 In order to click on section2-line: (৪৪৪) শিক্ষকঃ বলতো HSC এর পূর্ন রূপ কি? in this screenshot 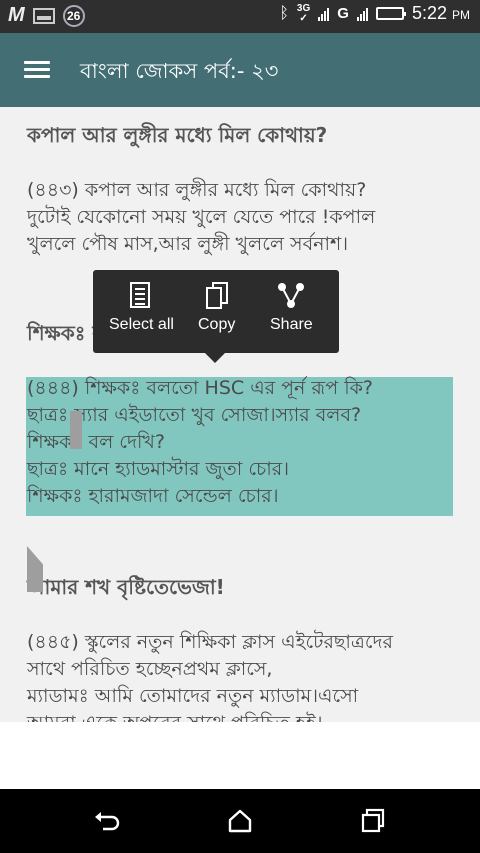, I will do `click(200, 388)`.